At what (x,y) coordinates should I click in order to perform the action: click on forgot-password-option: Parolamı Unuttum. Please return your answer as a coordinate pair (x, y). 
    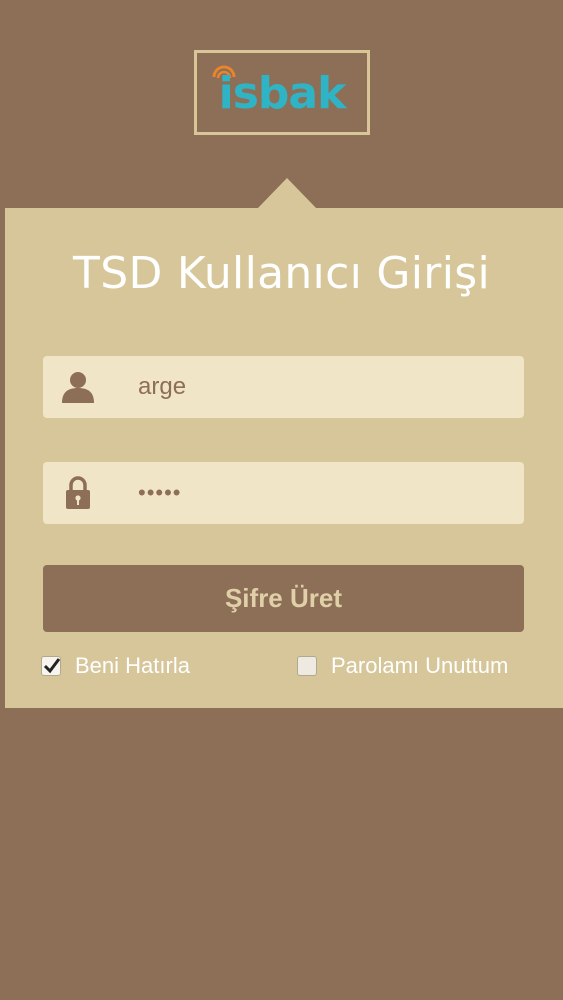
    Looking at the image, I should click on (402, 666).